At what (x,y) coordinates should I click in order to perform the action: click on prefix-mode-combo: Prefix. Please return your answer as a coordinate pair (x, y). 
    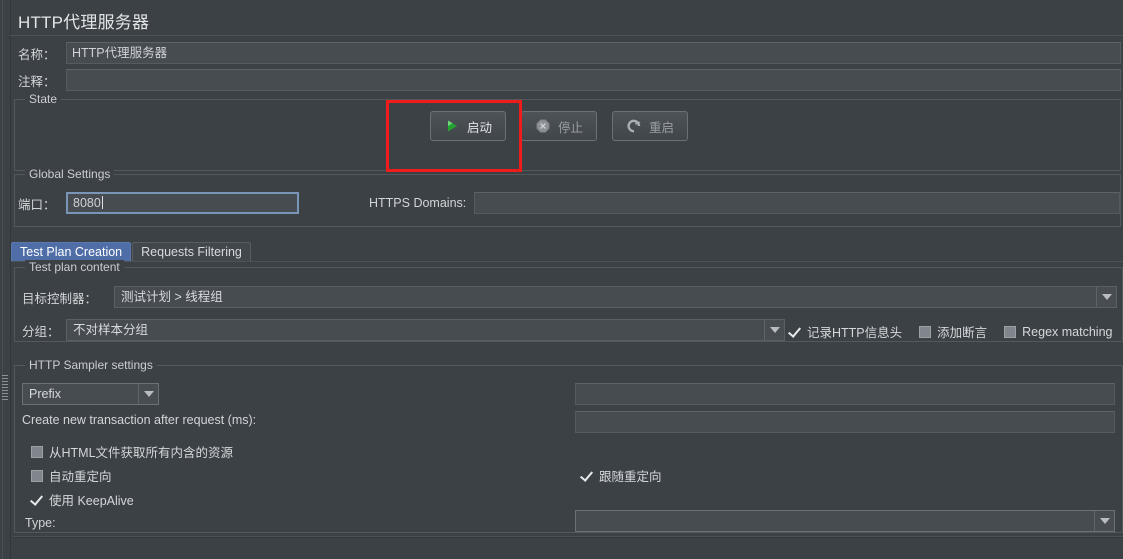
    Looking at the image, I should click on (90, 394).